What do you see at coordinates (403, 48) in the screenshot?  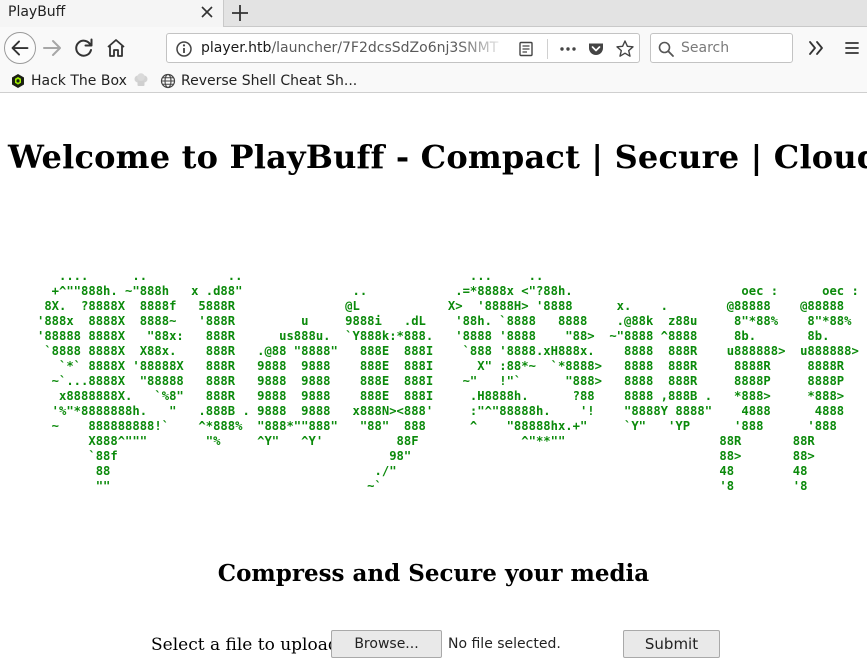 I see `url-bar: player.htb/launcher/7F2dcsSdZo6nj3SNMT` at bounding box center [403, 48].